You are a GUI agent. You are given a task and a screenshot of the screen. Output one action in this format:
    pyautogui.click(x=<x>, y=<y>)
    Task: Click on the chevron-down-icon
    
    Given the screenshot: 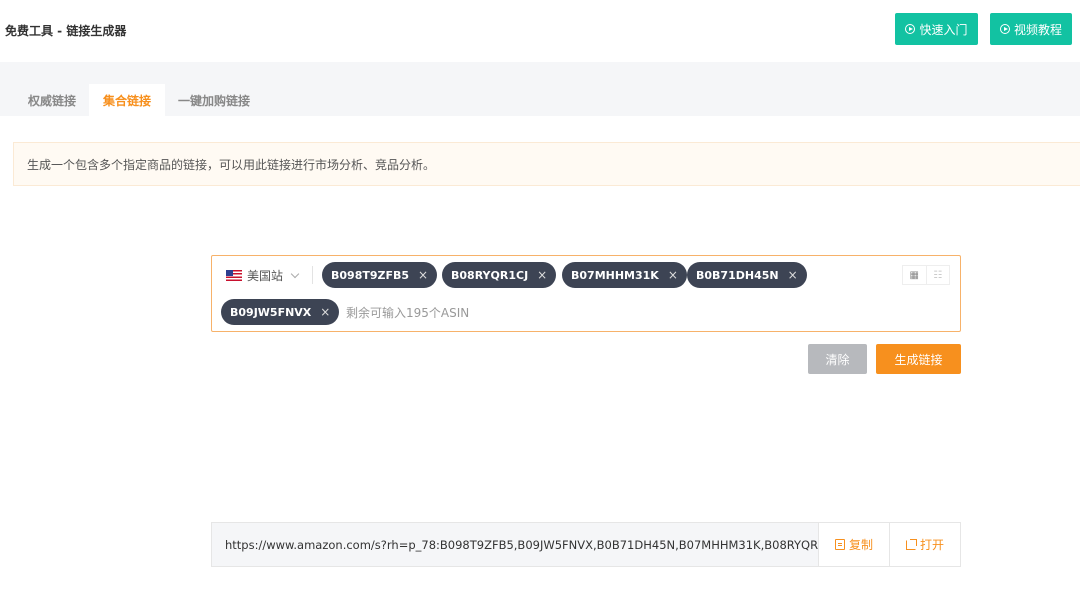 What is the action you would take?
    pyautogui.click(x=295, y=273)
    